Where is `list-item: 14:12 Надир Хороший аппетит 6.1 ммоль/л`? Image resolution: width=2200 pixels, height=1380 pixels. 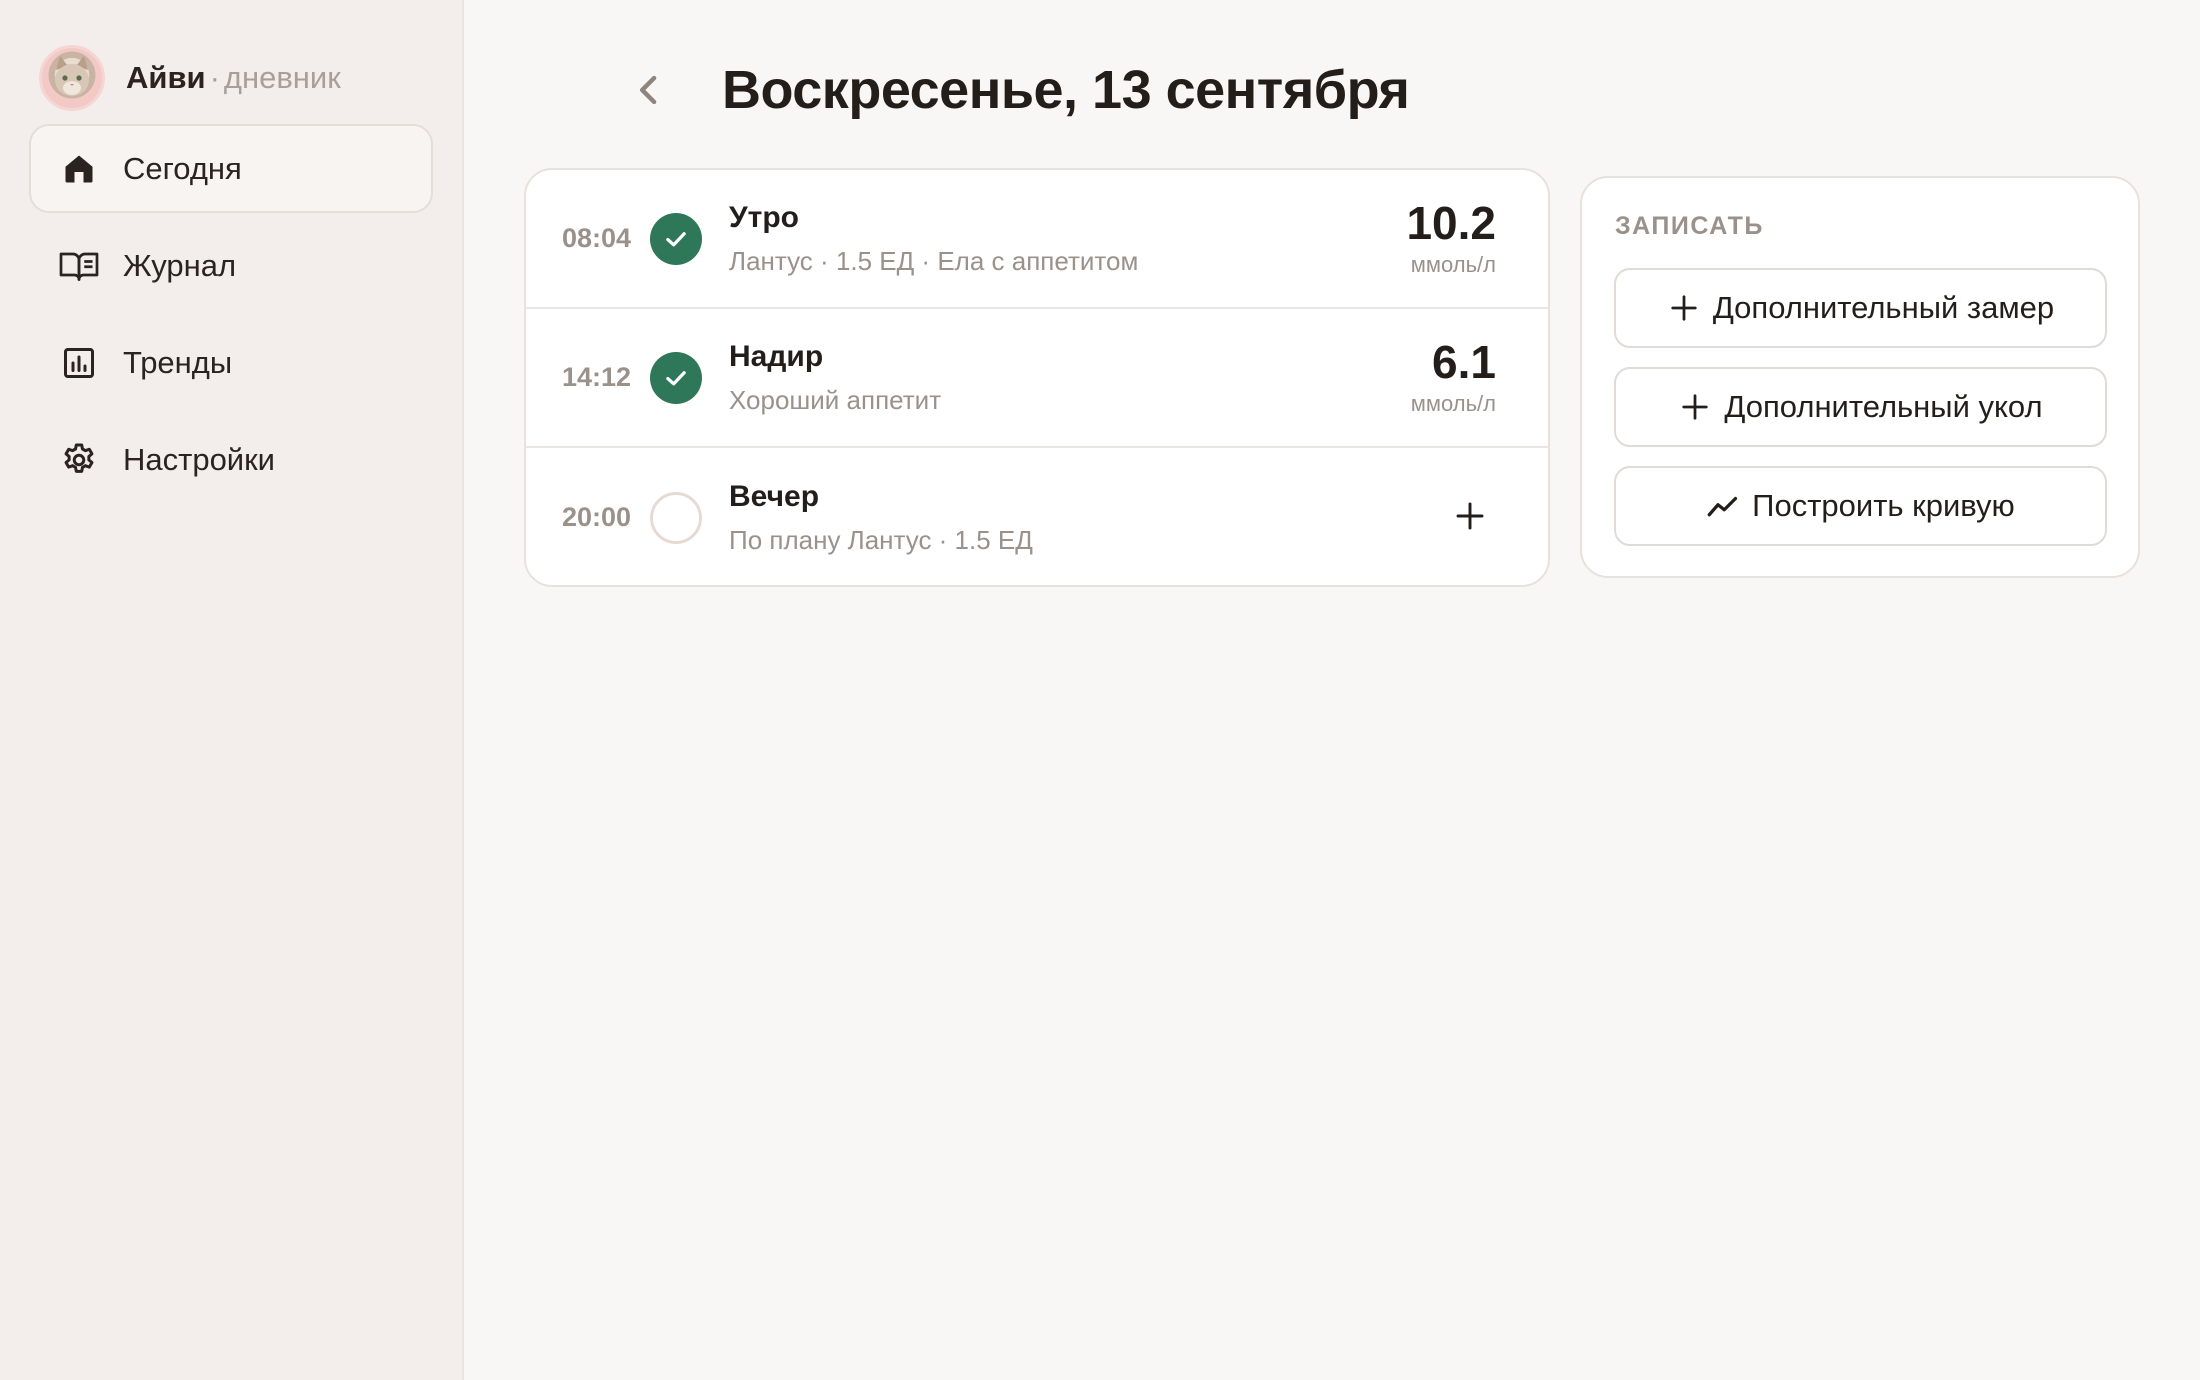
list-item: 14:12 Надир Хороший аппетит 6.1 ммоль/л is located at coordinates (1037, 378).